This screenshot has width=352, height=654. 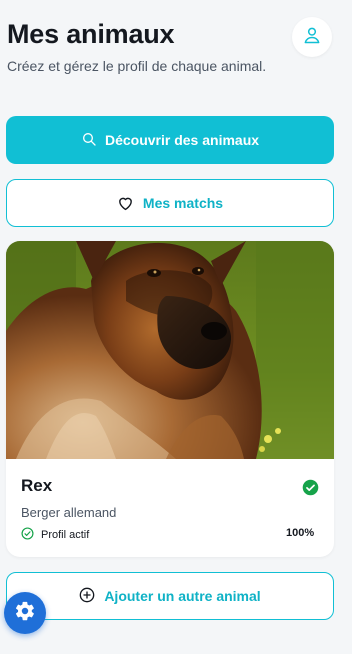 I want to click on discover-animals-label: Découvrir des animaux, so click(x=182, y=140).